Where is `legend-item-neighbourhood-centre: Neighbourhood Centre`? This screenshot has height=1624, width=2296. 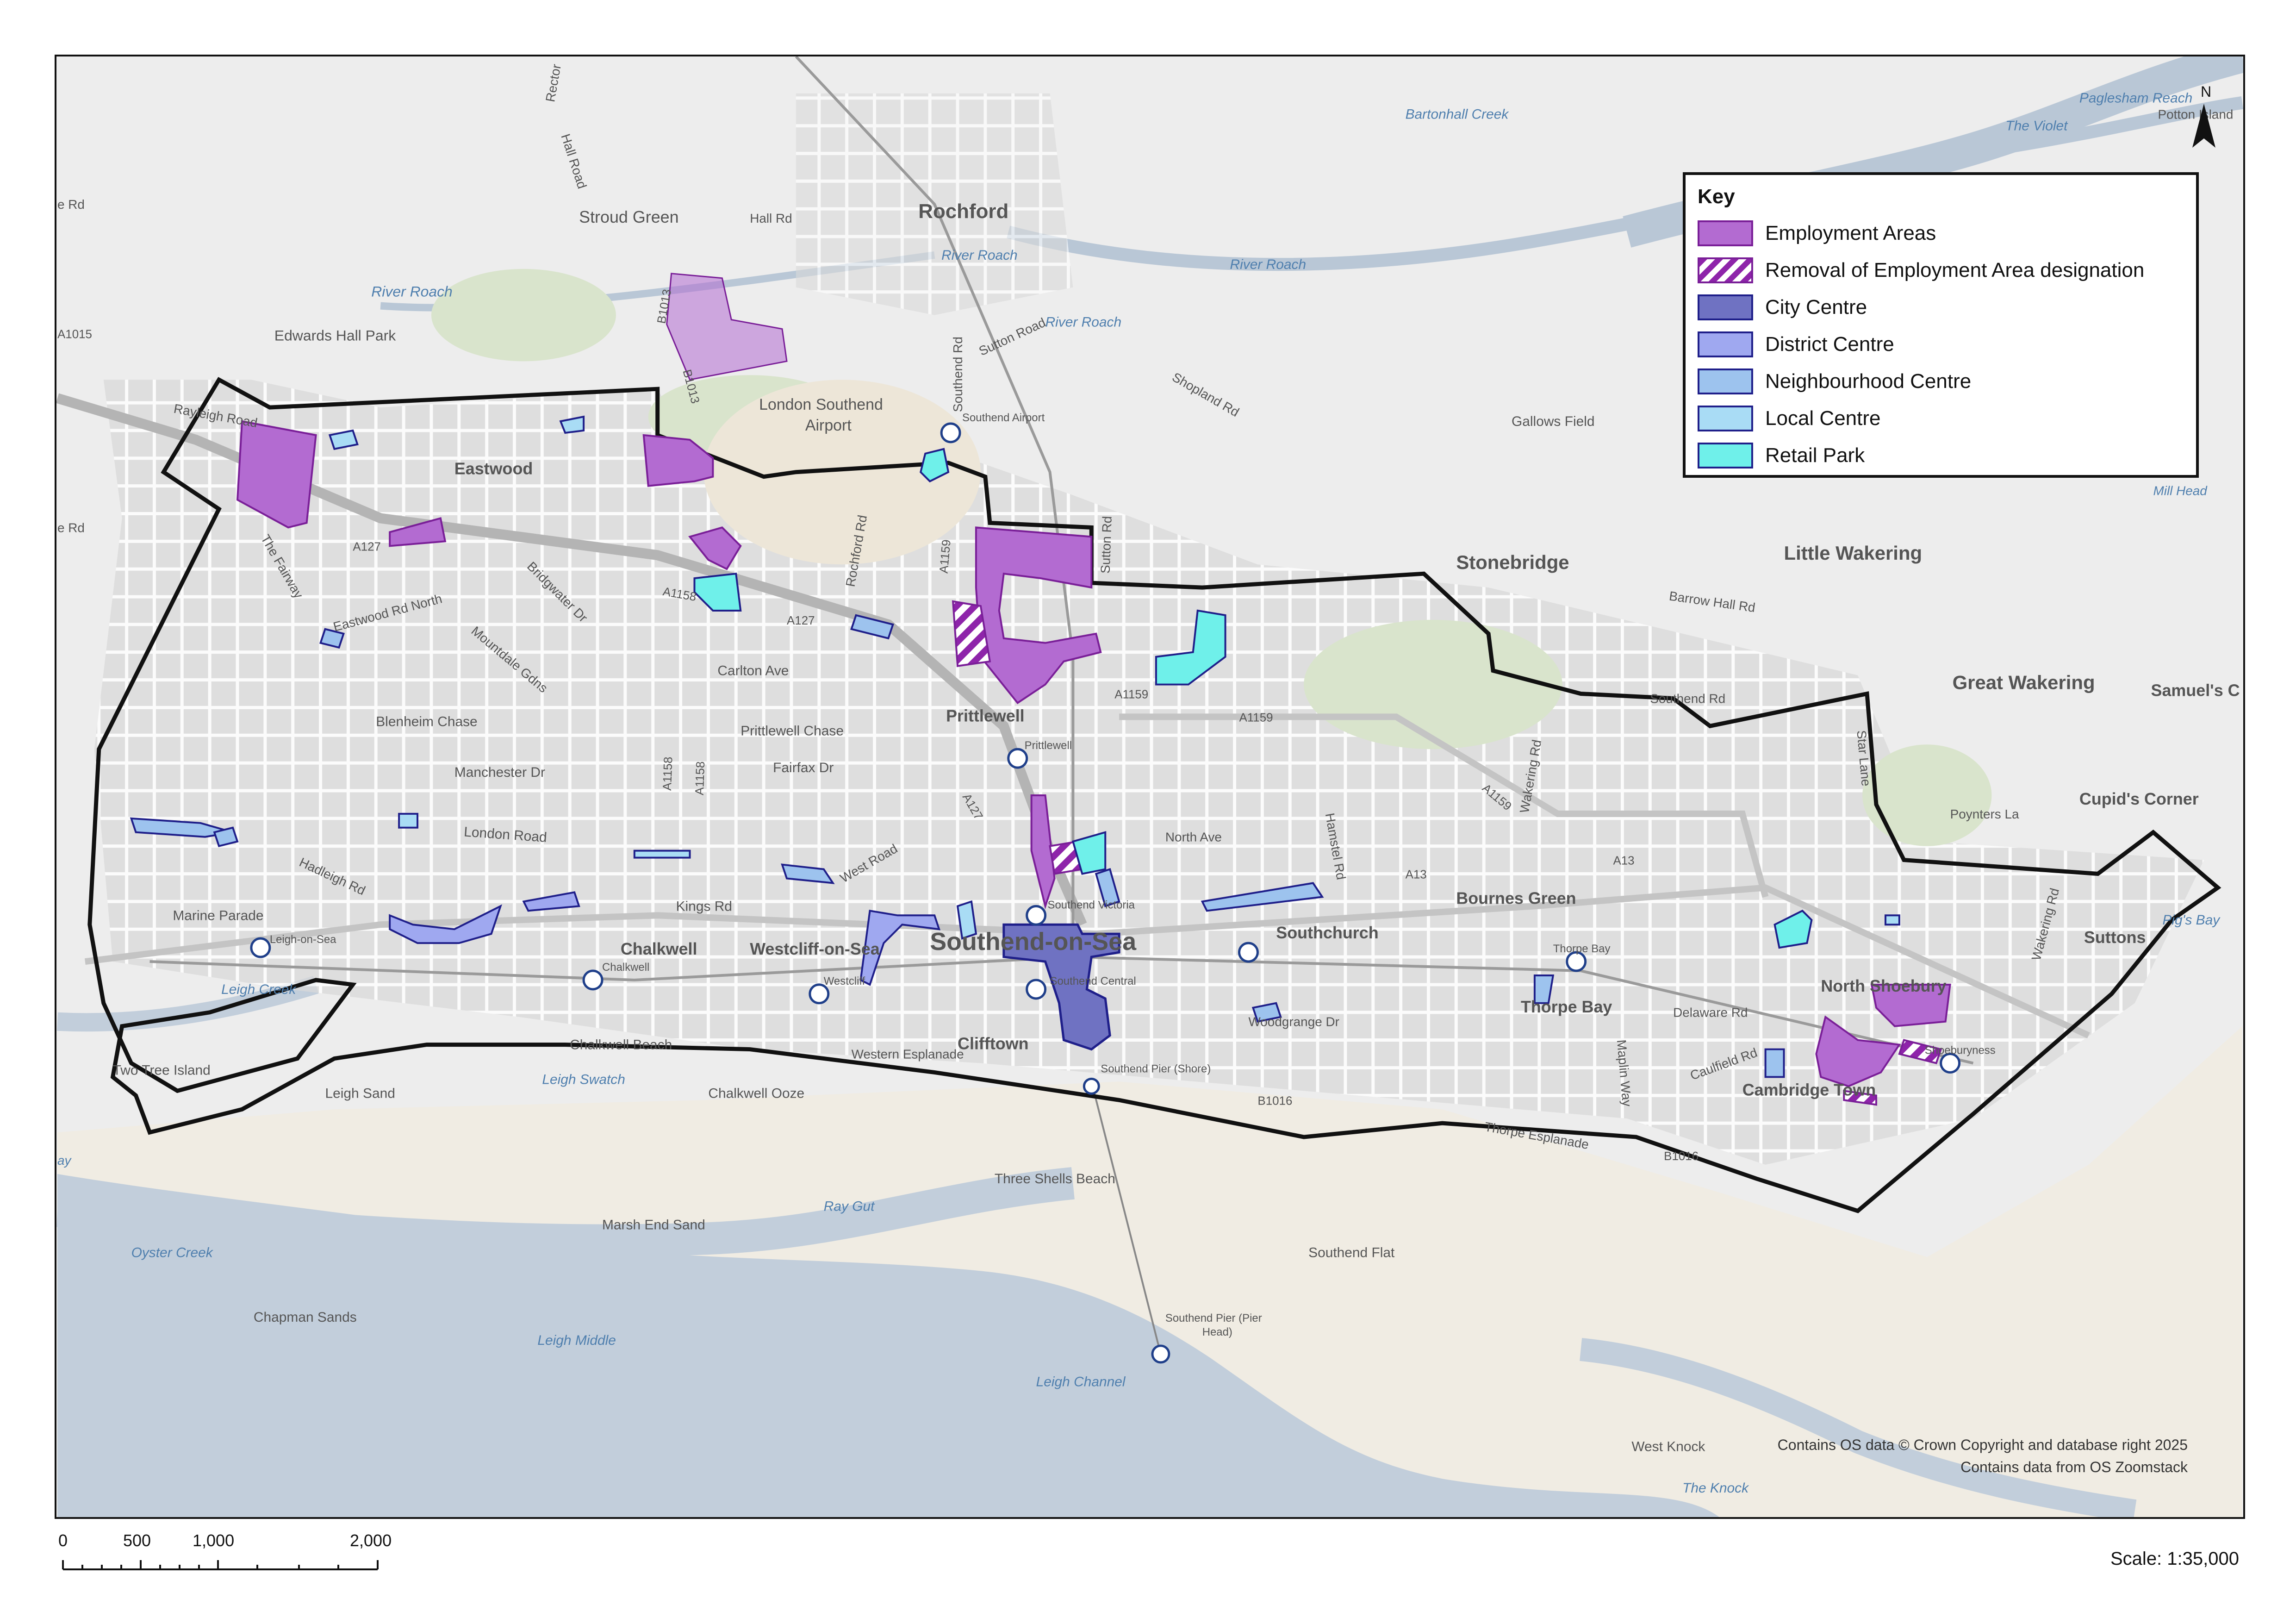 legend-item-neighbourhood-centre: Neighbourhood Centre is located at coordinates (1941, 381).